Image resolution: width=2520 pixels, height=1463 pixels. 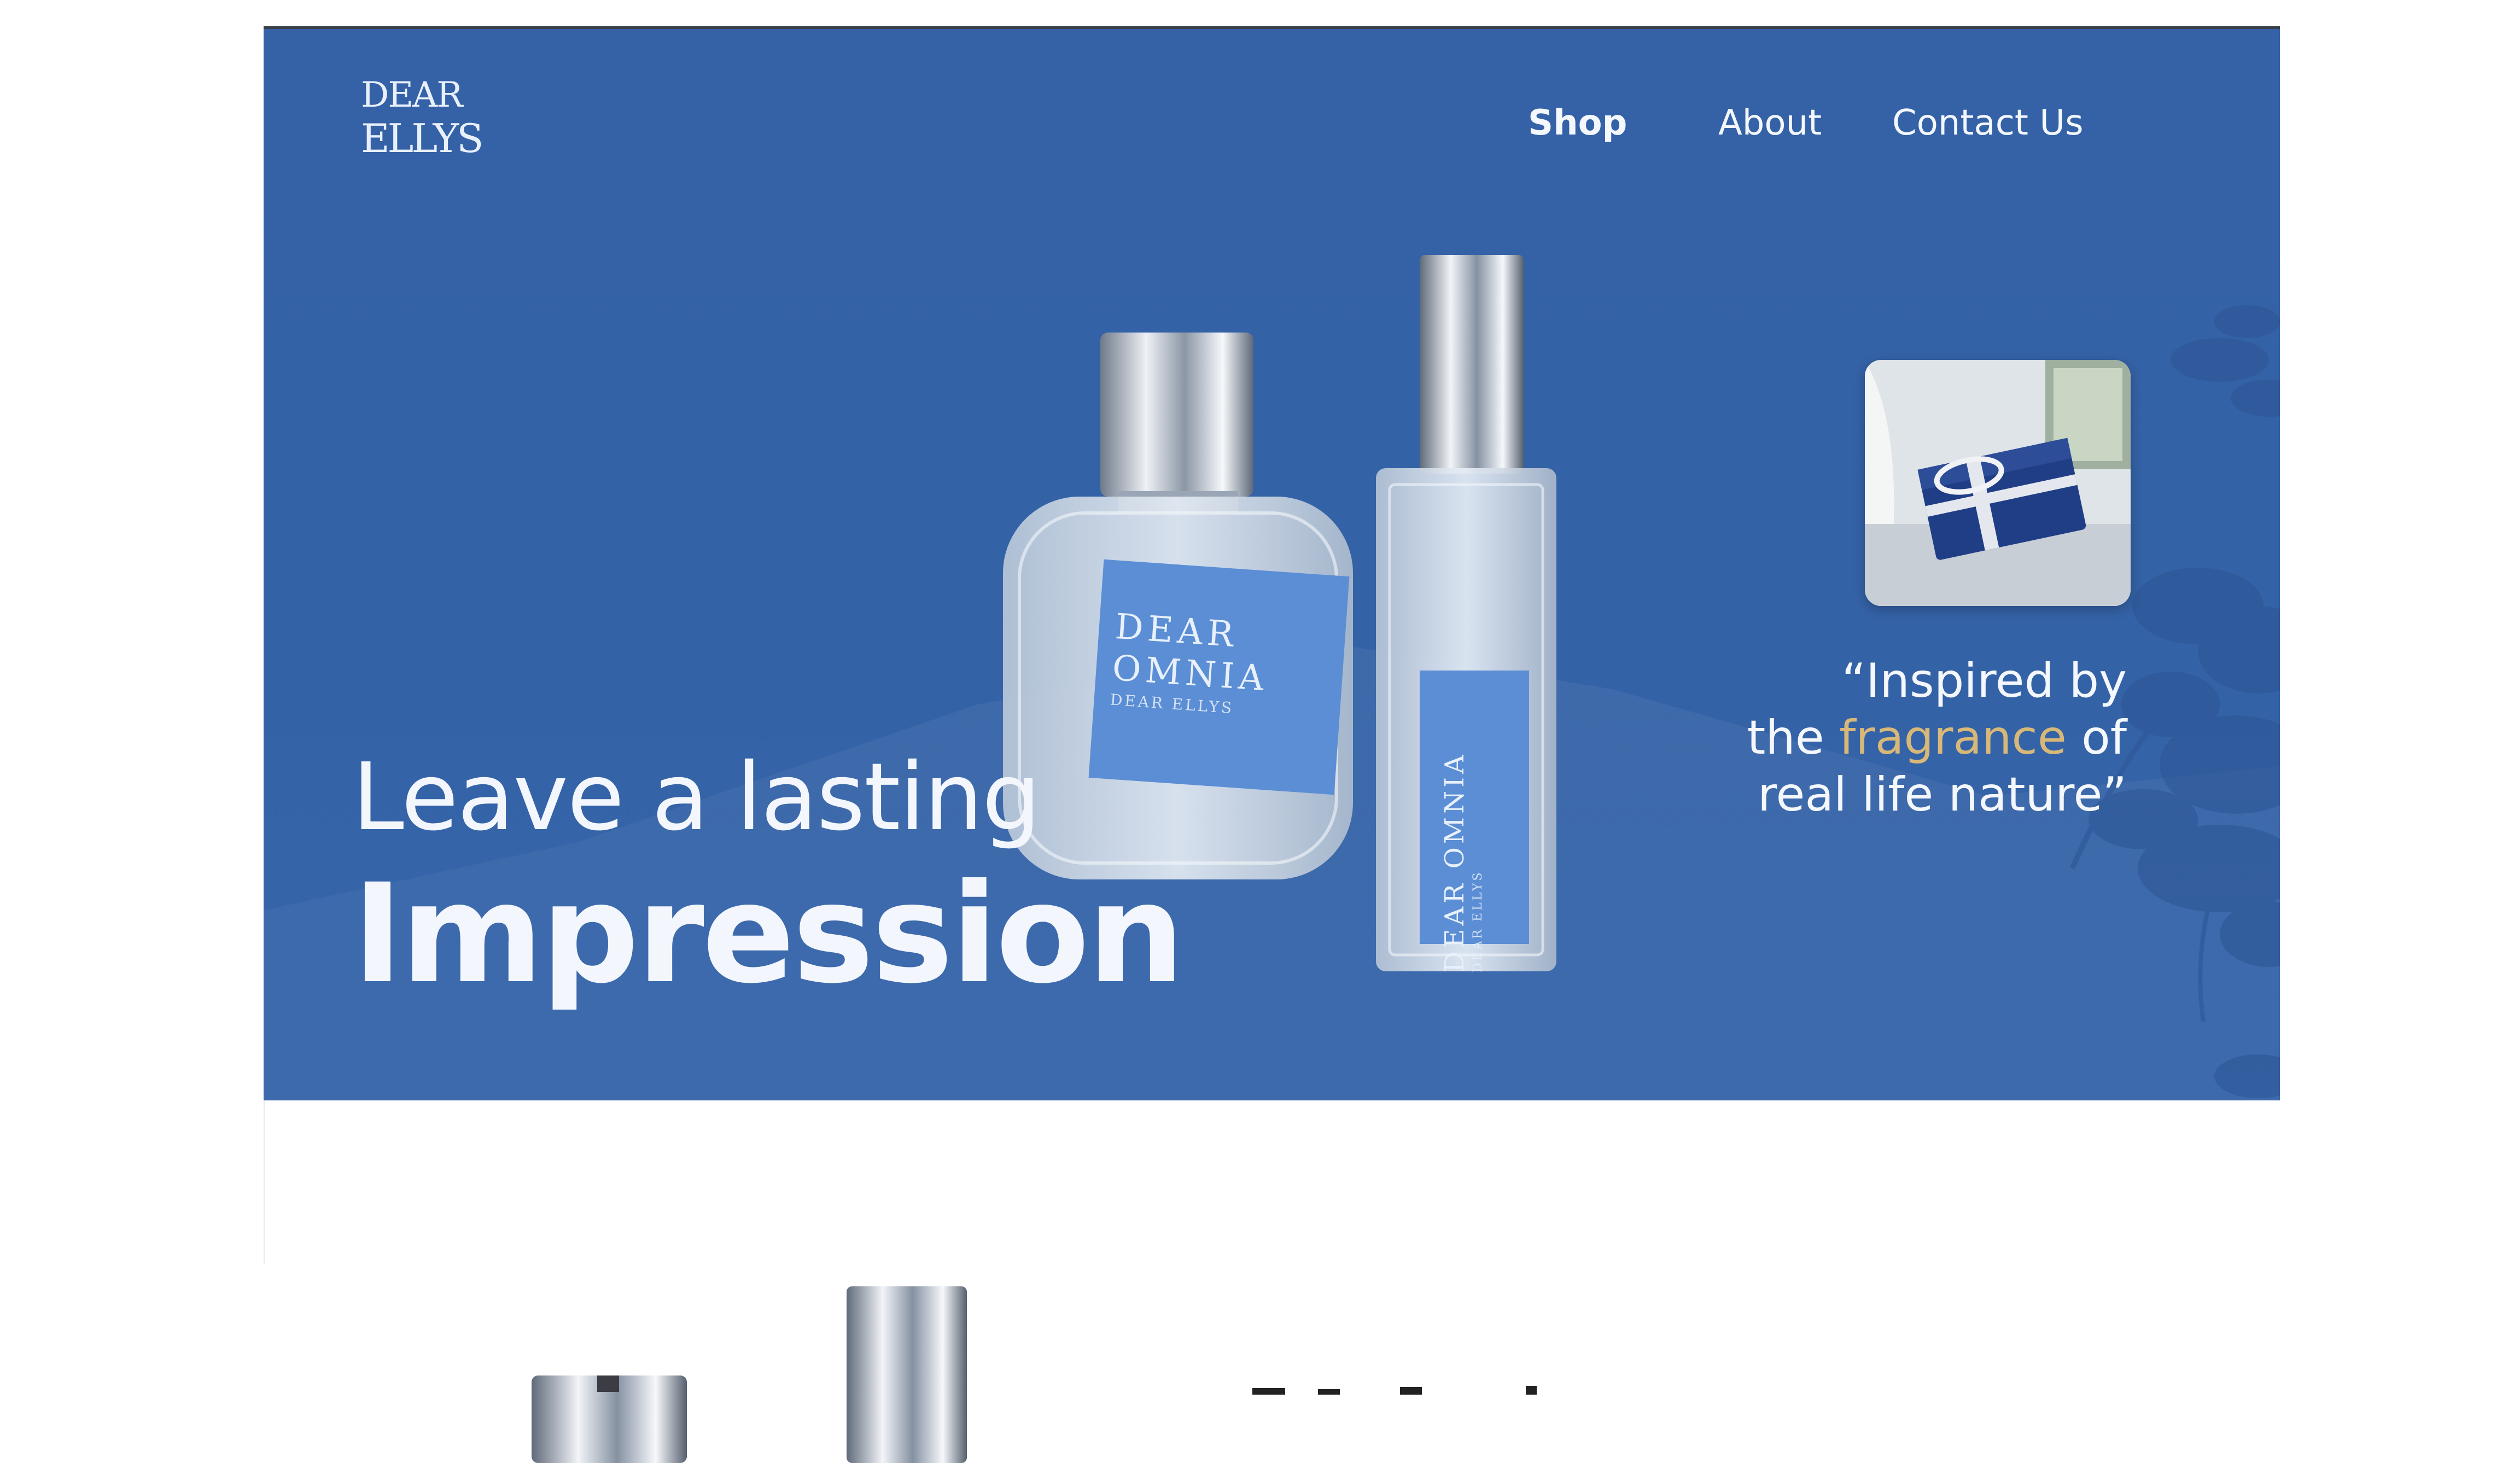 I want to click on gift-box-icon, so click(x=1998, y=483).